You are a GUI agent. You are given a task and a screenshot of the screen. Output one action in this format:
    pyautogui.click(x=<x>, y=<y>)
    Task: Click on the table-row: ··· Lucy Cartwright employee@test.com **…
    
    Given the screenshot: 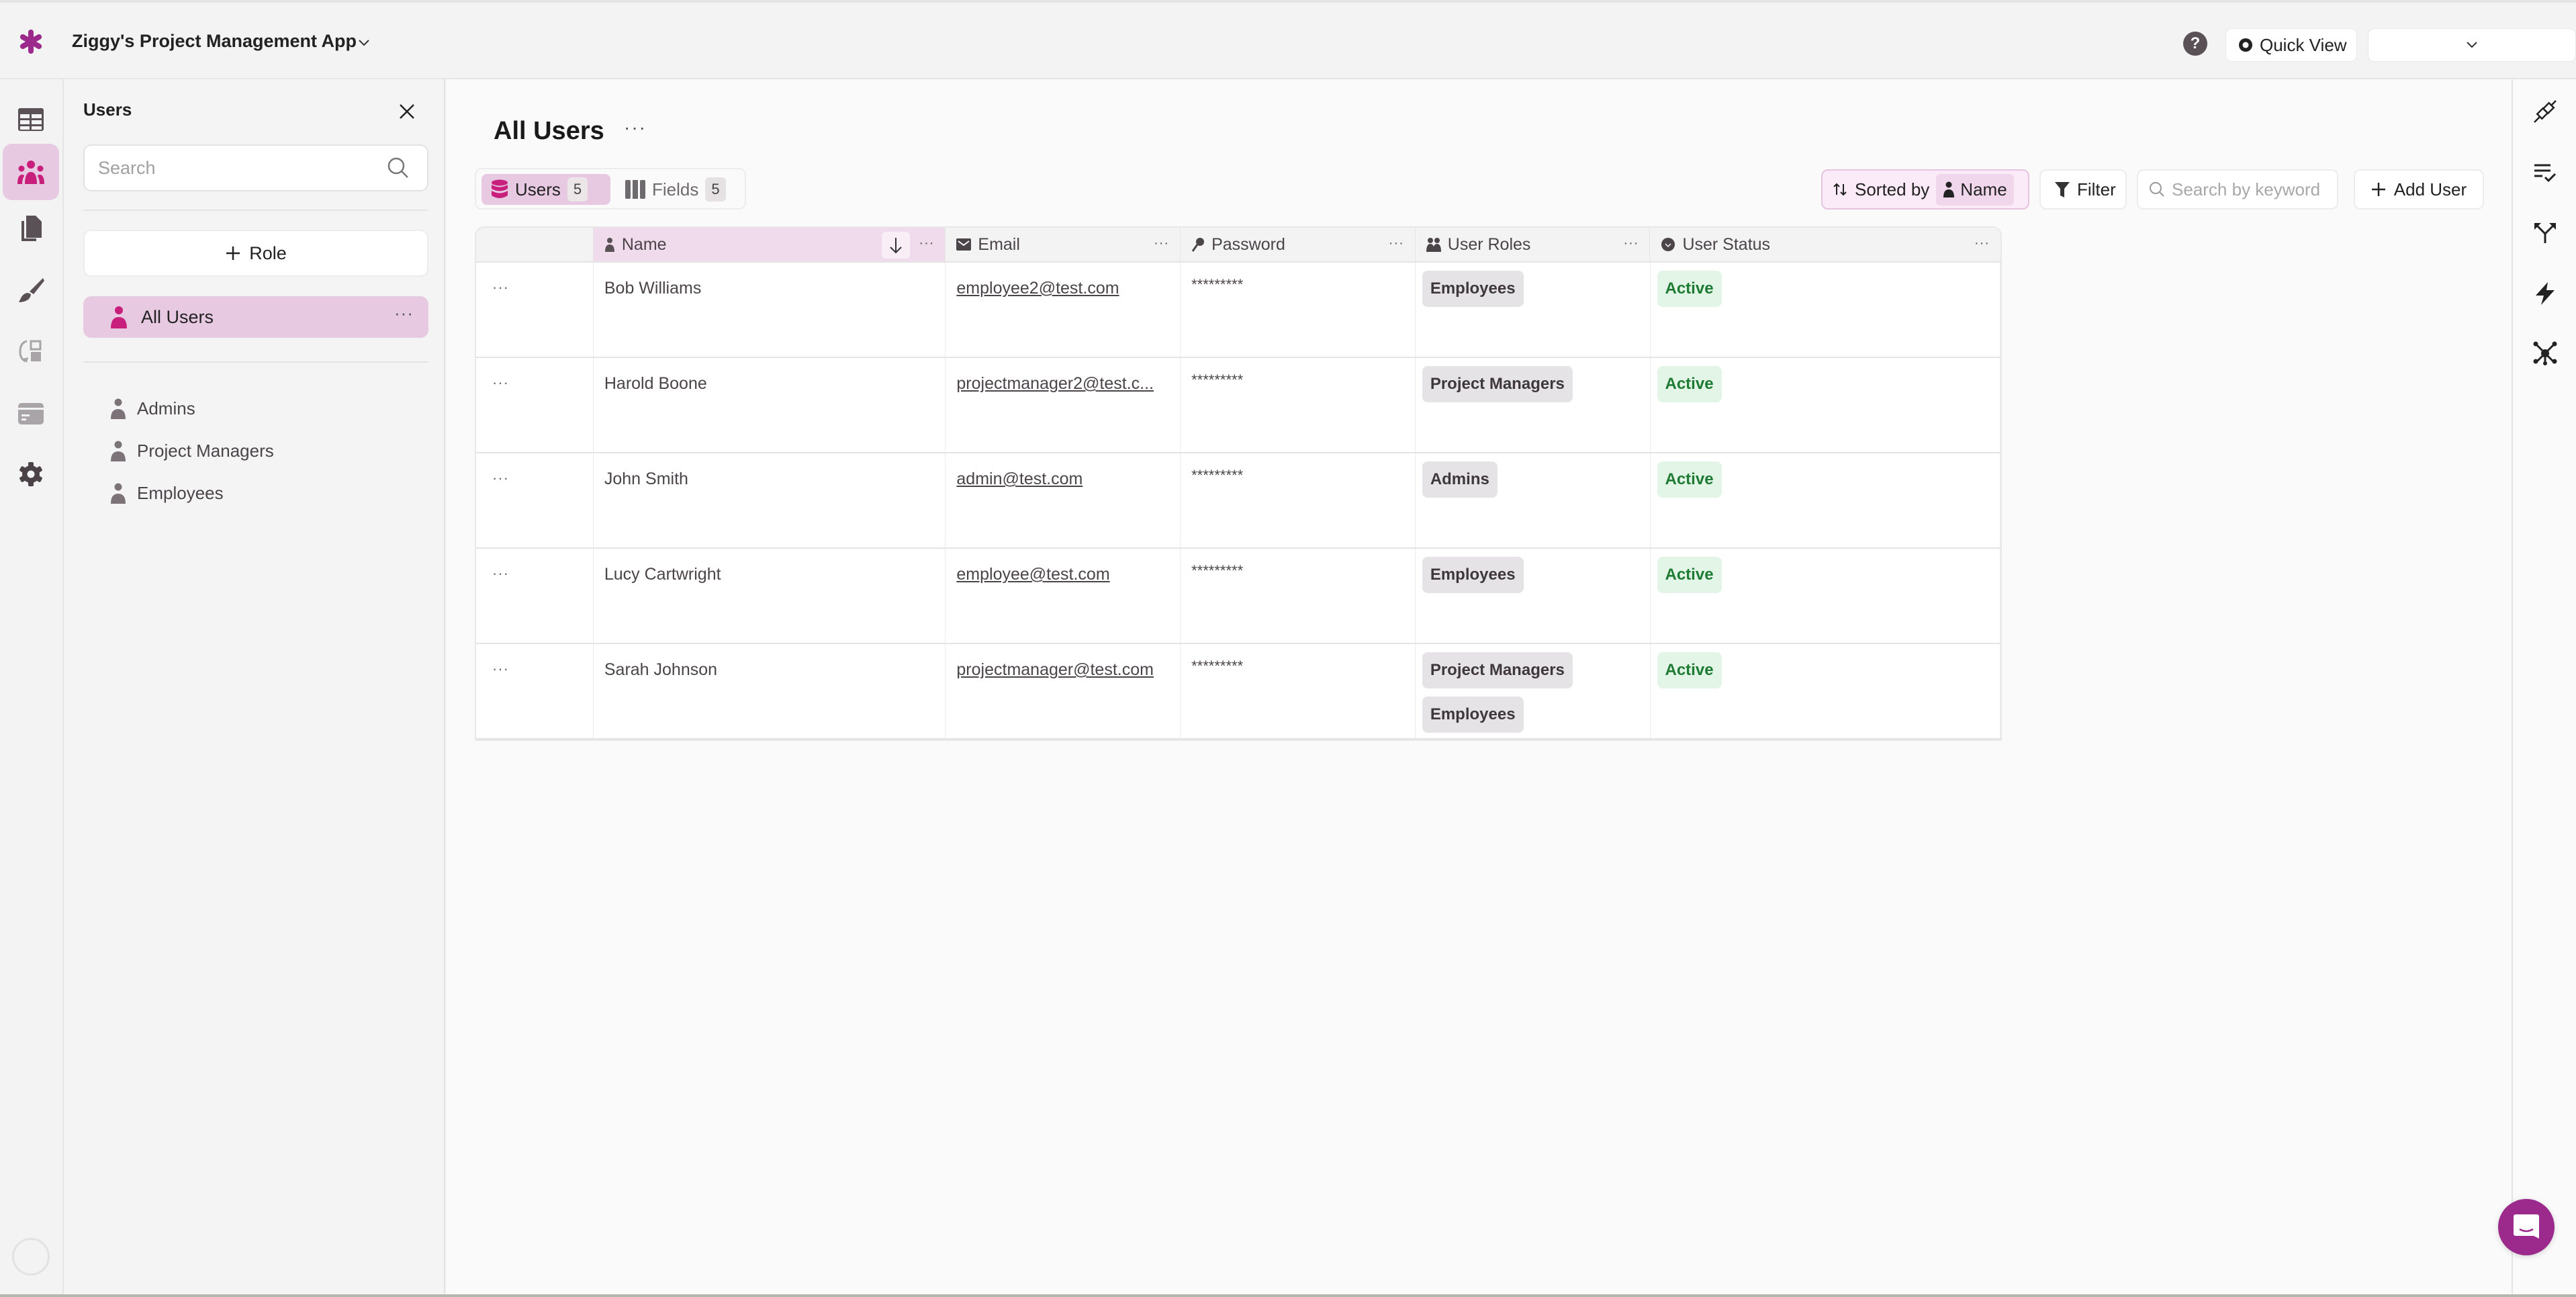 What is the action you would take?
    pyautogui.click(x=1238, y=596)
    